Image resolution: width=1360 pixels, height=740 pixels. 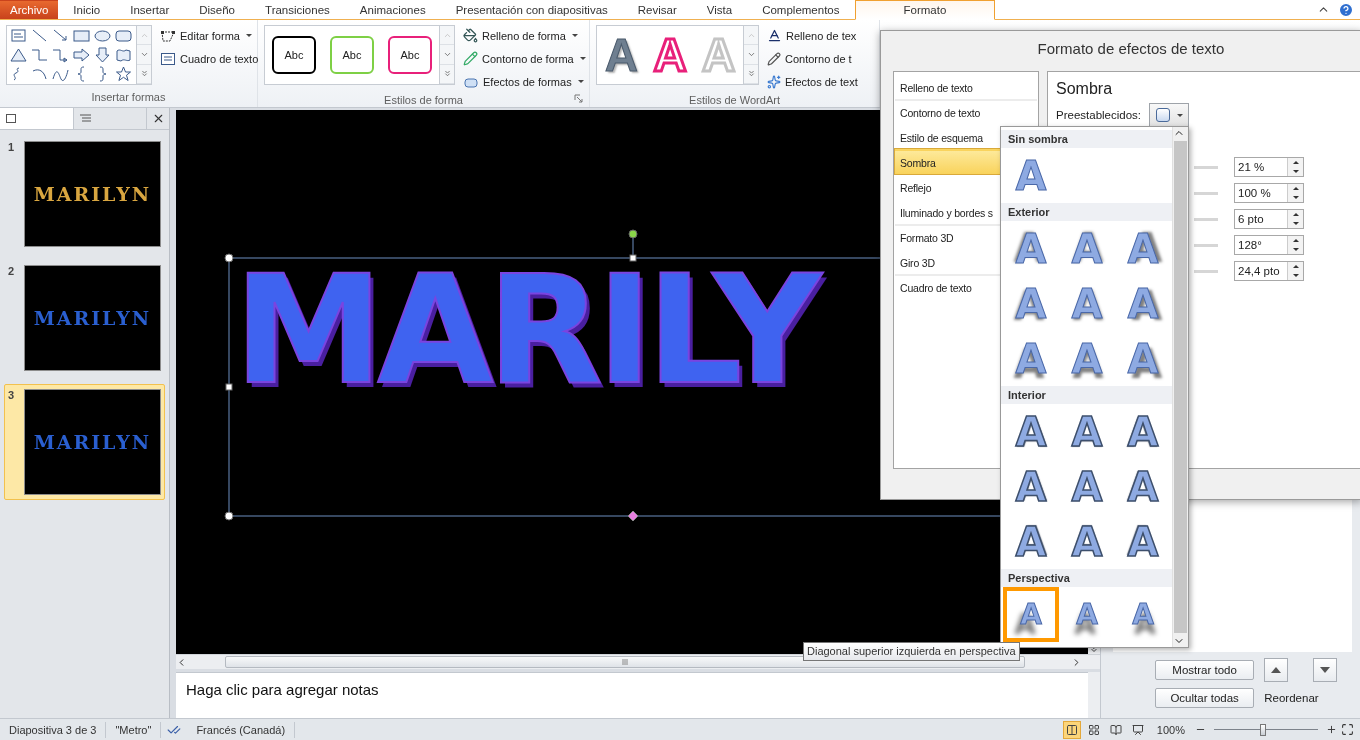 What do you see at coordinates (60, 54) in the screenshot?
I see `elbow-arrow-icon` at bounding box center [60, 54].